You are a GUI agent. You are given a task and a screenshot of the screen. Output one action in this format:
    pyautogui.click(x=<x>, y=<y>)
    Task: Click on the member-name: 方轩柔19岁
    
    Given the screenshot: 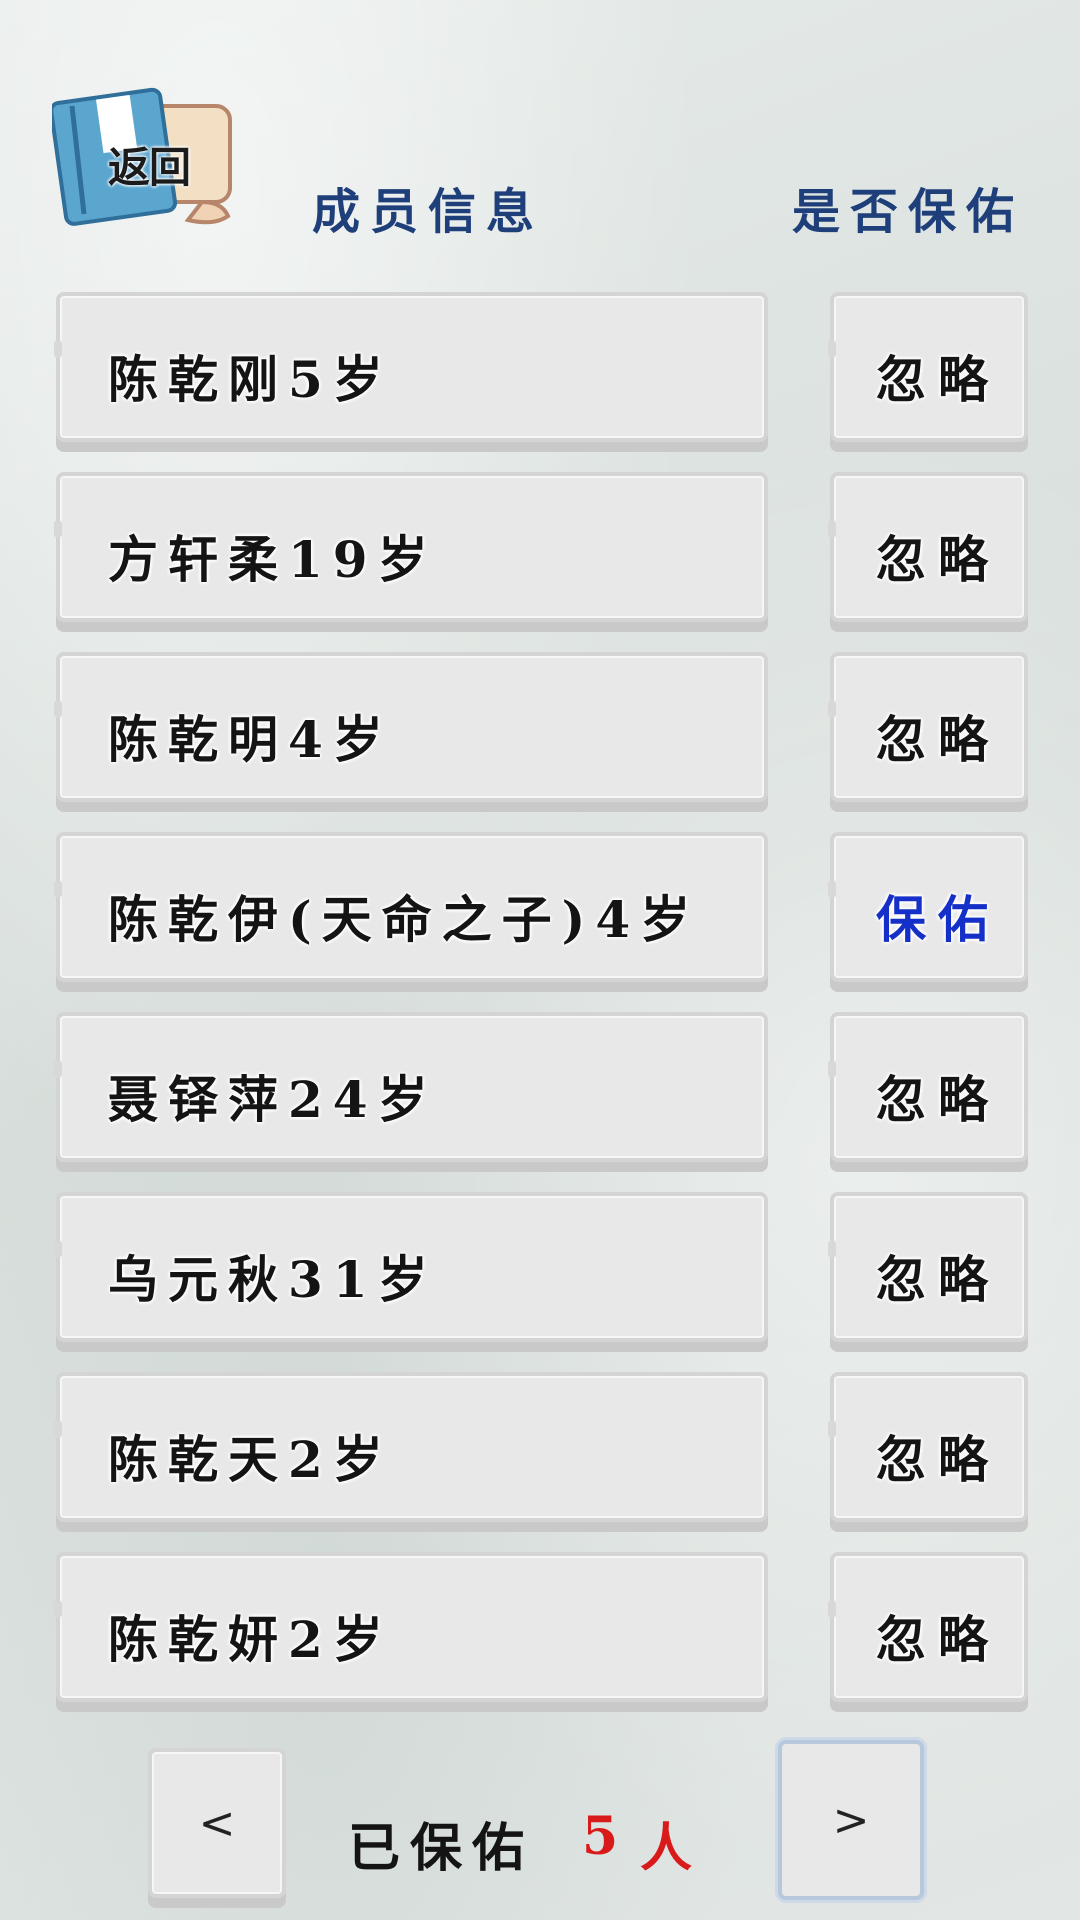 What is the action you would take?
    pyautogui.click(x=273, y=559)
    